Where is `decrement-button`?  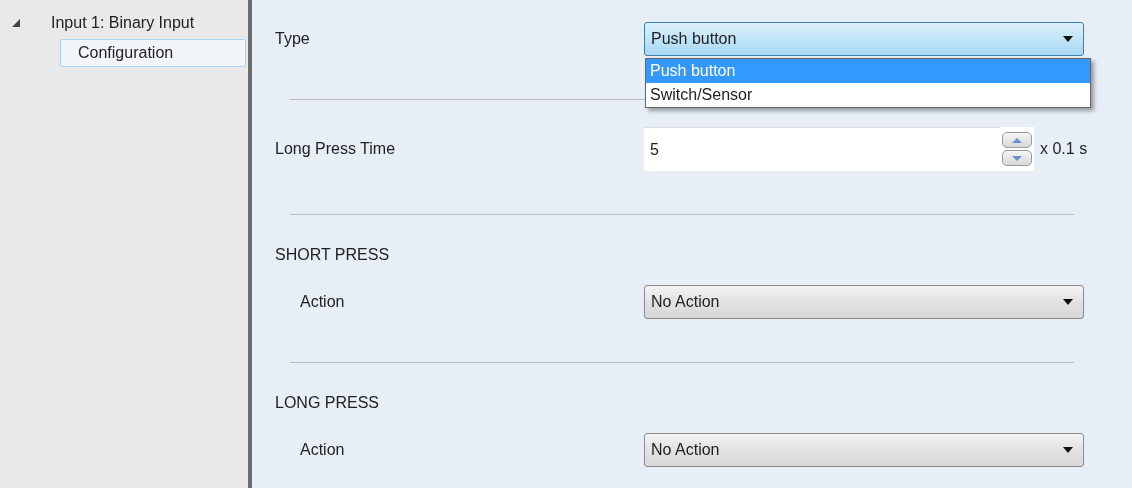 decrement-button is located at coordinates (1017, 158).